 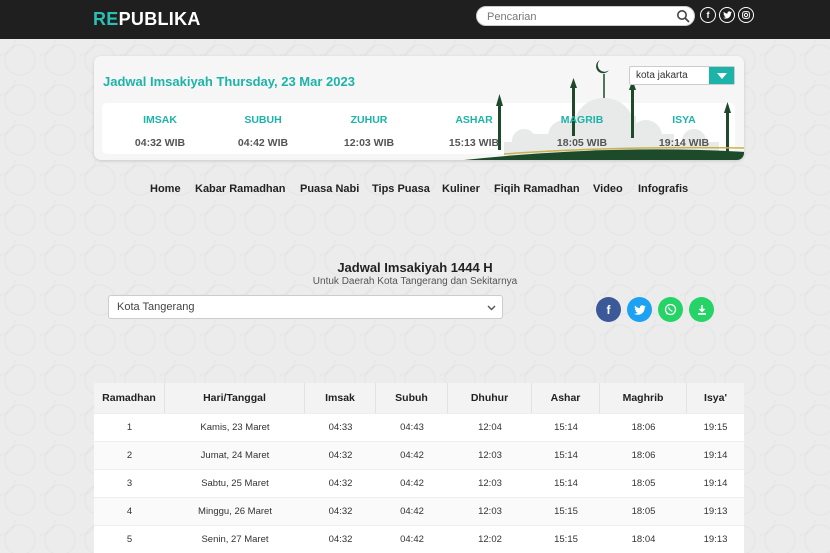 I want to click on prayer-card-title: Jadwal Imsakiyah Thursday, 23 Mar 2023, so click(x=229, y=81).